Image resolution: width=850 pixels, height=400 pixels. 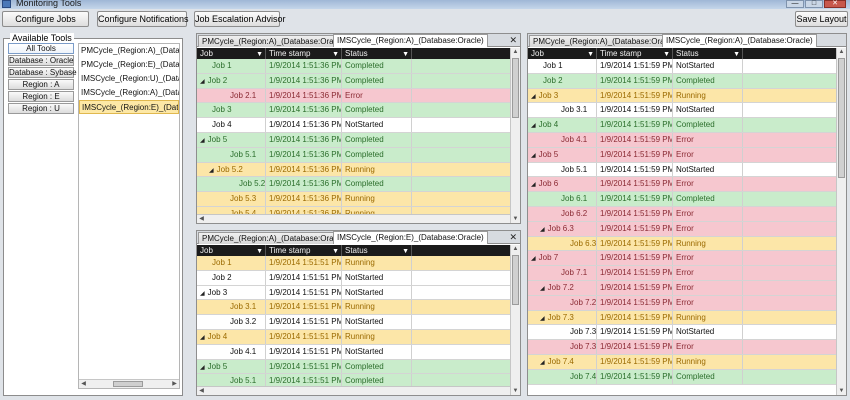 I want to click on table-row: Job 7.3.11/9/2014 1:51:59 PMNotStarted, so click(x=682, y=333).